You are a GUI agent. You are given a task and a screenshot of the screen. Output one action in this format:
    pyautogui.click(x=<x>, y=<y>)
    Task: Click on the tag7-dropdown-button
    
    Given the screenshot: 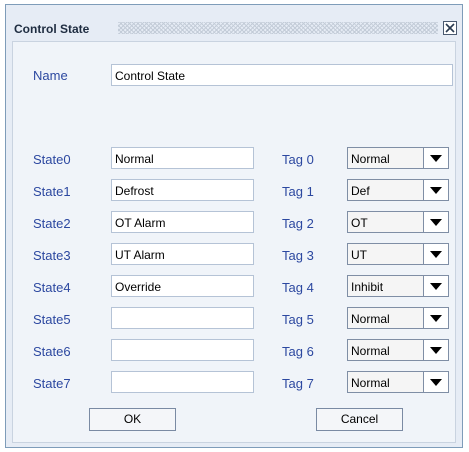 What is the action you would take?
    pyautogui.click(x=435, y=382)
    